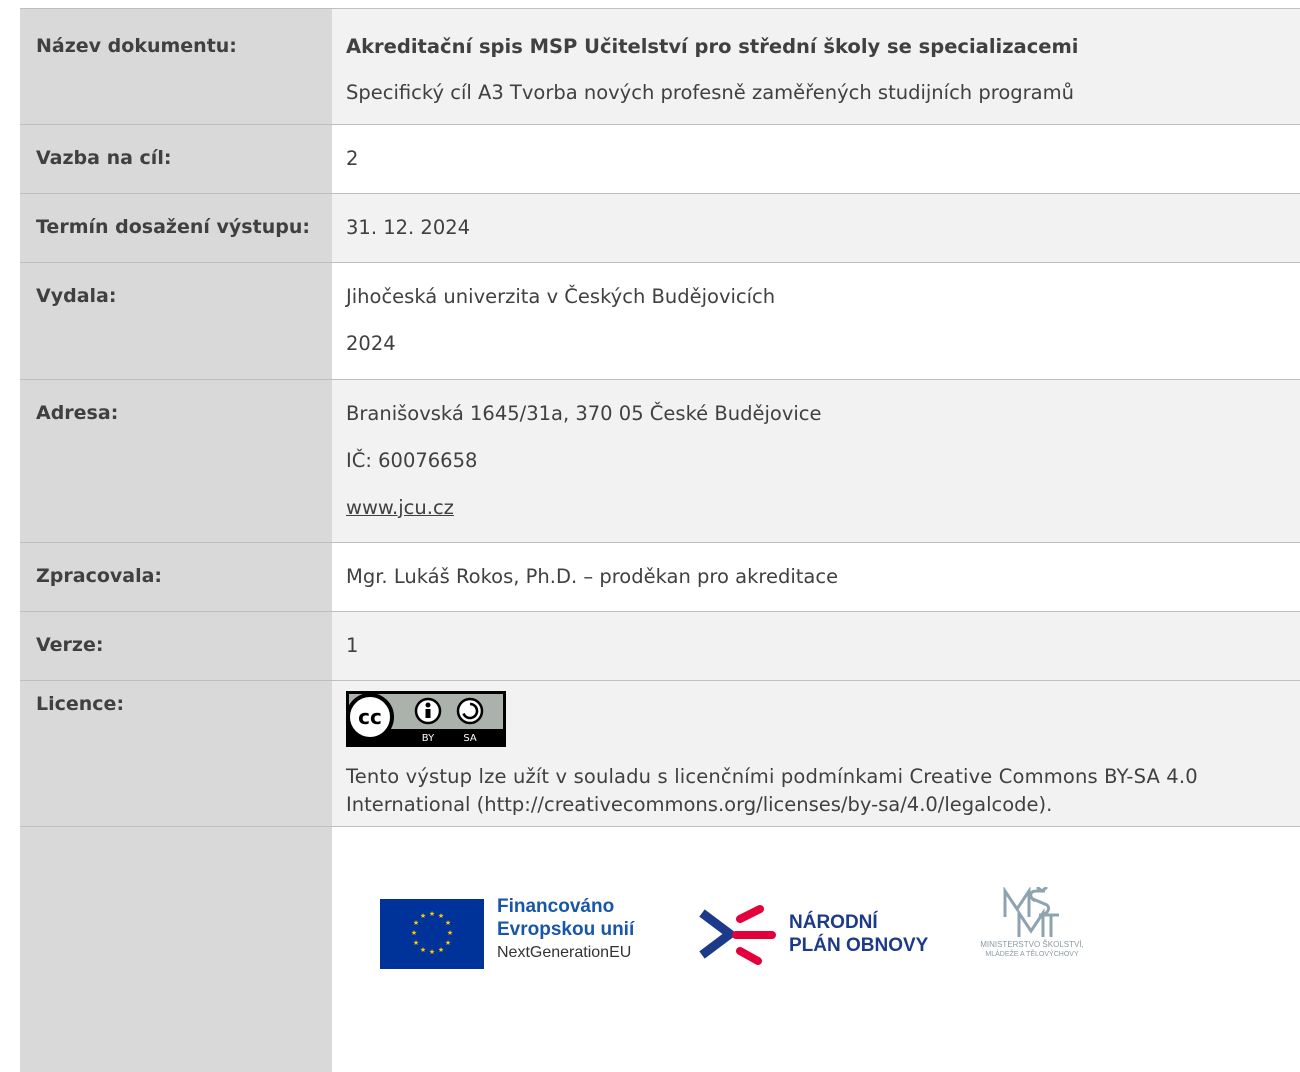 Image resolution: width=1300 pixels, height=1072 pixels. Describe the element at coordinates (176, 753) in the screenshot. I see `row-label-cell: Licence:` at that location.